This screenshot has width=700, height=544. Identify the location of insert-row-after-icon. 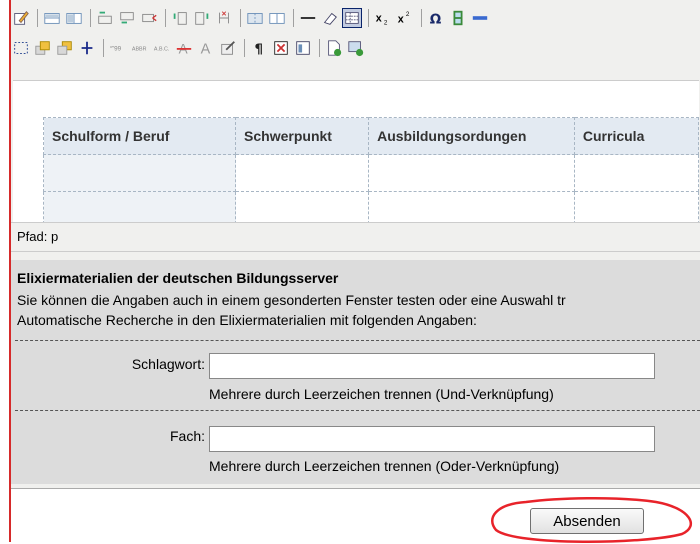
(127, 18).